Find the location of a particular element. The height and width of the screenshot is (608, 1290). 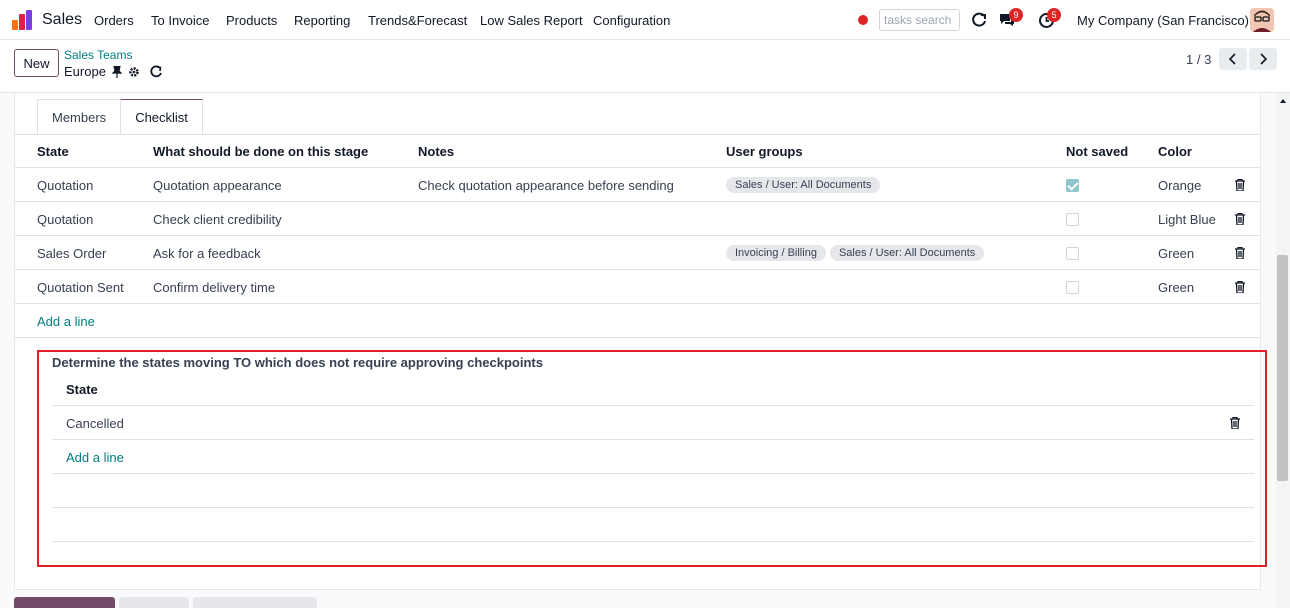

refresh-icon is located at coordinates (979, 20).